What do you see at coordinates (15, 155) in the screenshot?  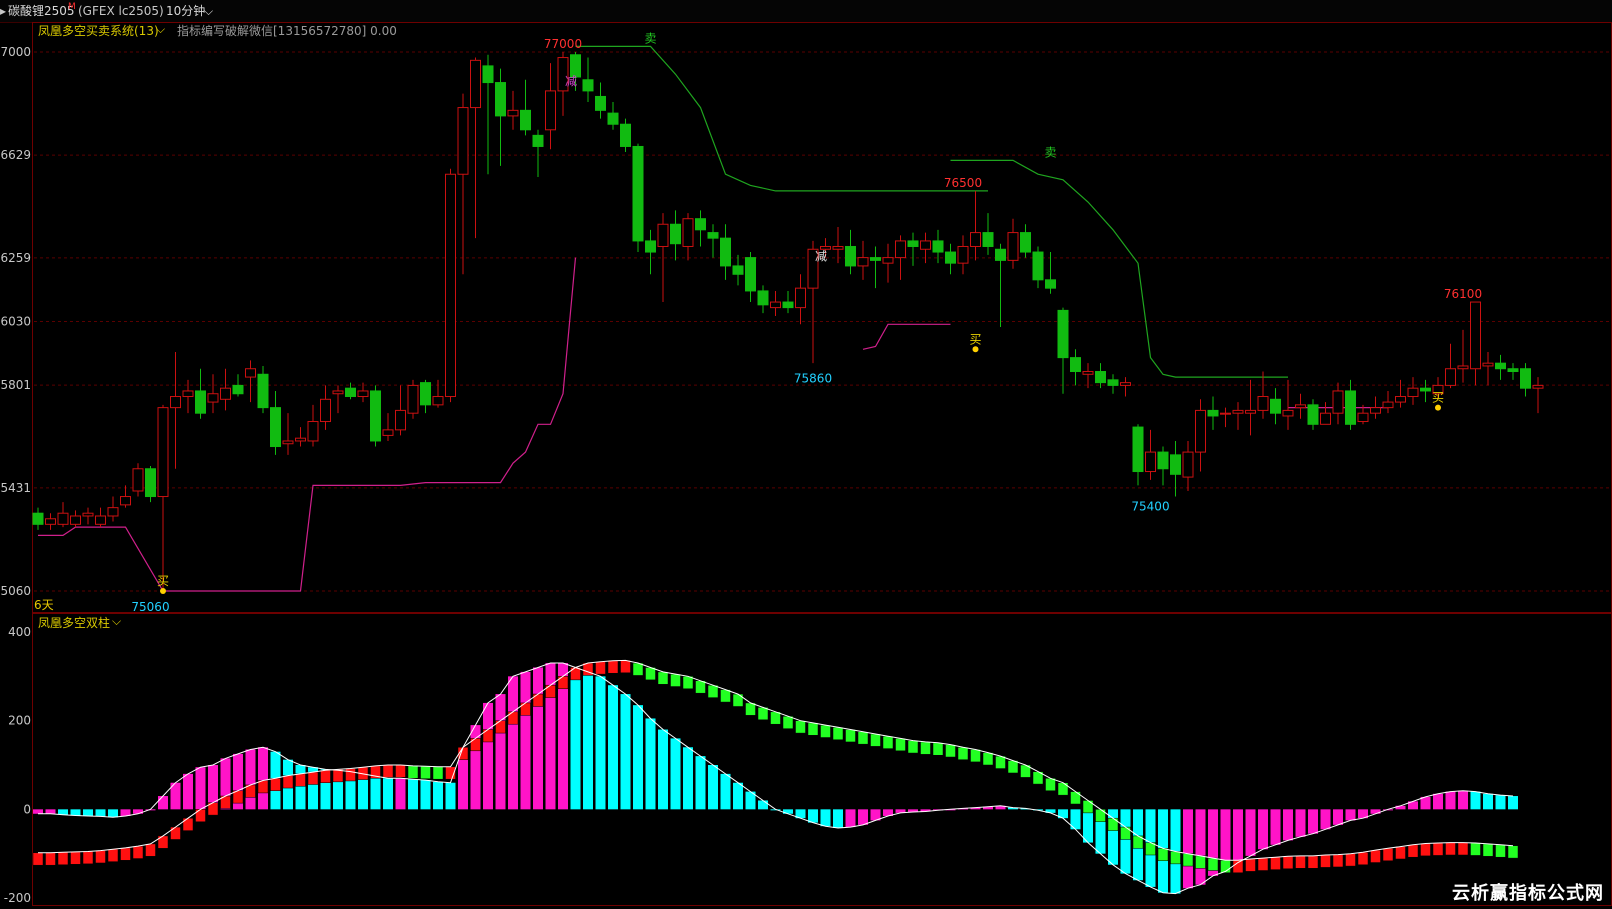 I see `main-y-tick-label: 76629` at bounding box center [15, 155].